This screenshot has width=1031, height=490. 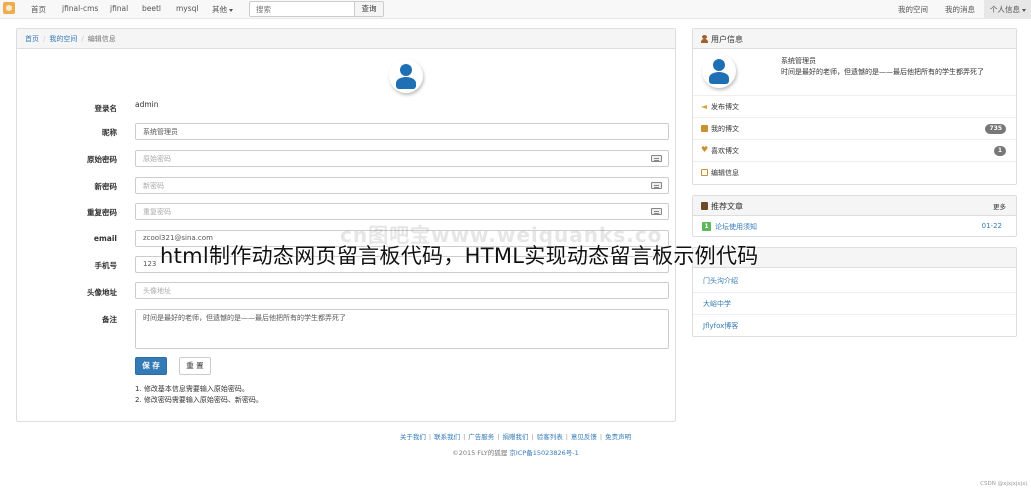 I want to click on user-info-title: 用户信息, so click(x=727, y=39).